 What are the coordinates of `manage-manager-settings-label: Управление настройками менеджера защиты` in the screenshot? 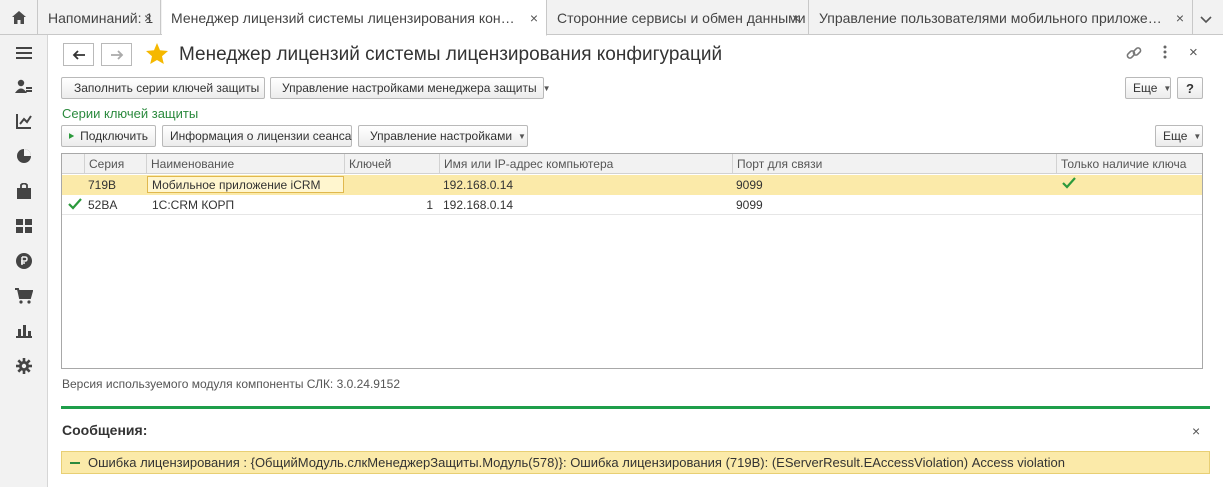 It's located at (409, 88).